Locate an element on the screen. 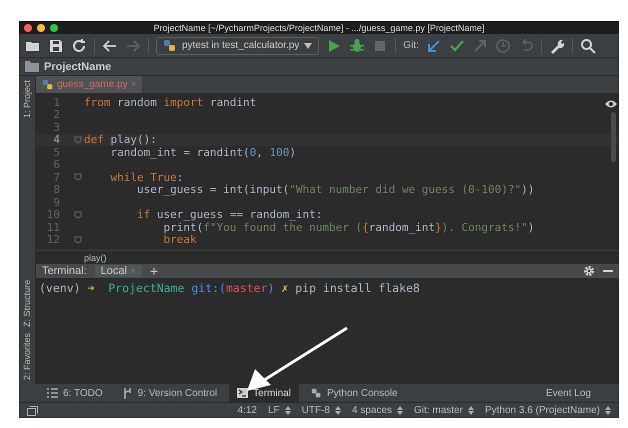 Image resolution: width=628 pixels, height=428 pixels. tool-window-label: Z: Structure is located at coordinates (27, 225).